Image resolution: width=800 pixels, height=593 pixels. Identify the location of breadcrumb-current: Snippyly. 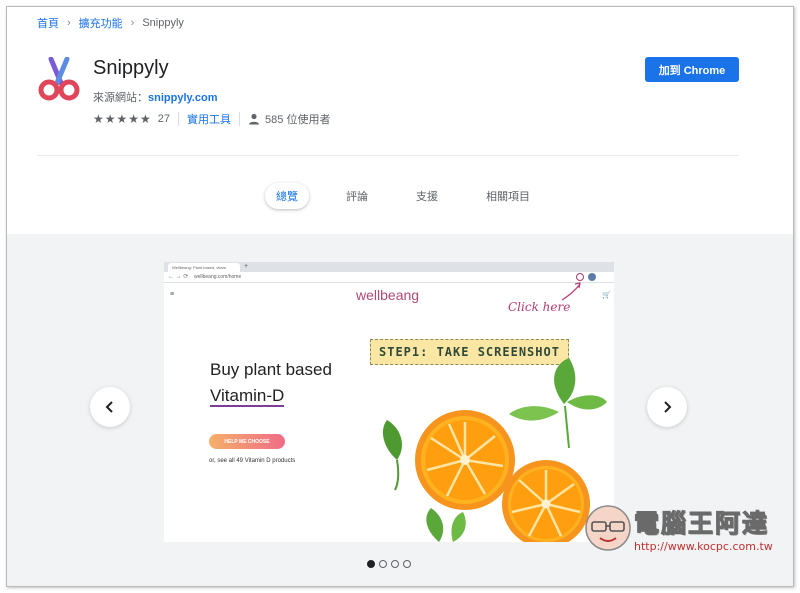
(163, 23).